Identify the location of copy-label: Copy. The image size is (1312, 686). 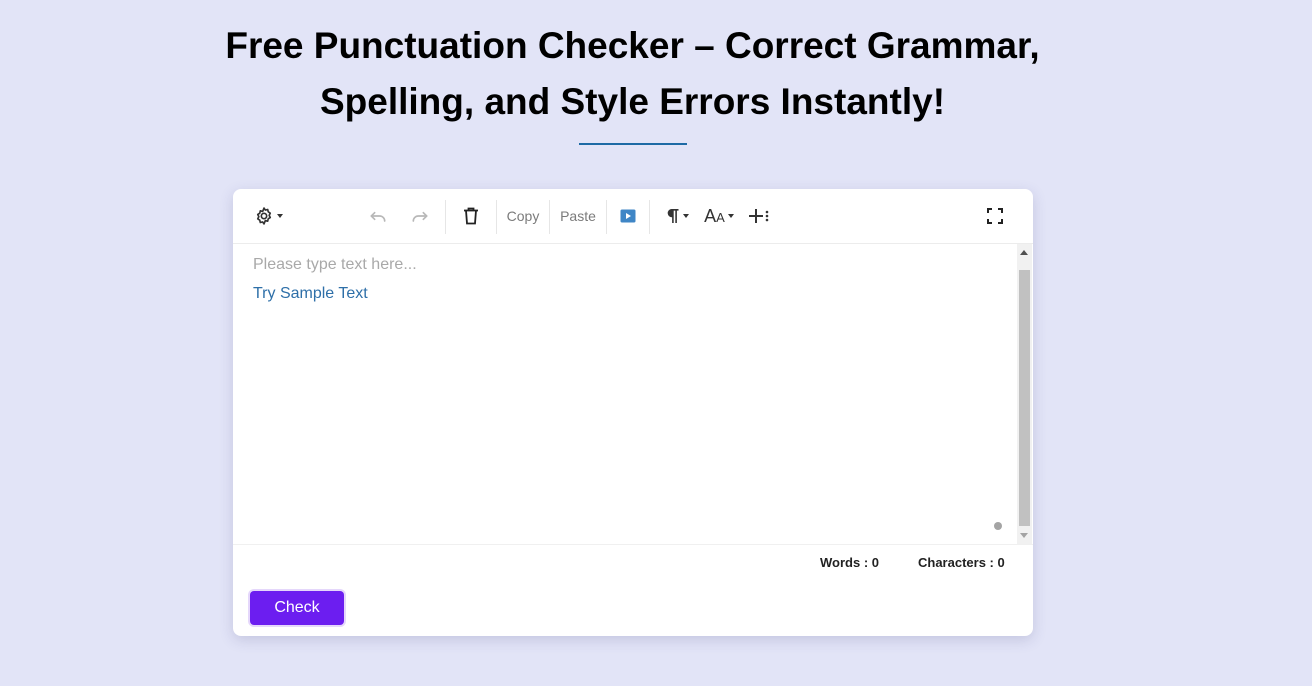
(523, 216).